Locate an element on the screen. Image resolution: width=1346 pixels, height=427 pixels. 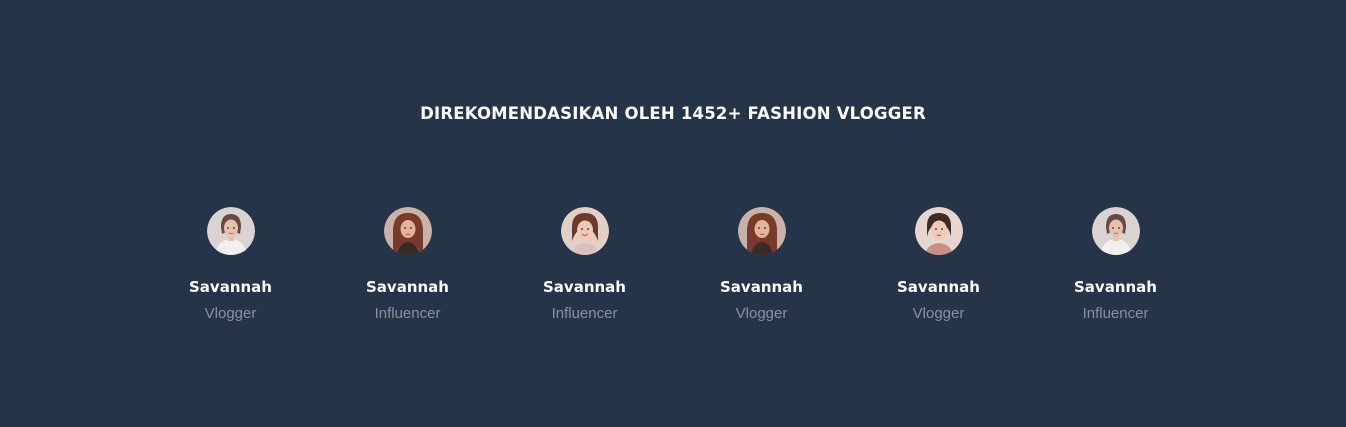
woman-portrait-smiling-icon is located at coordinates (584, 231).